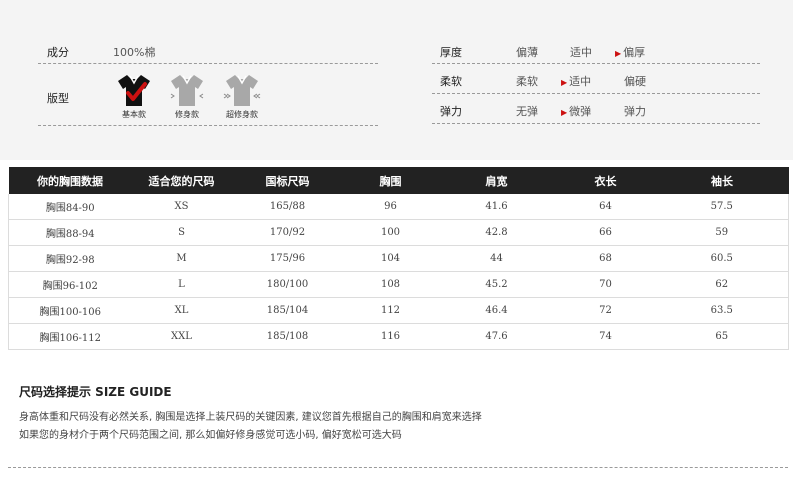  Describe the element at coordinates (287, 232) in the screenshot. I see `table-cell: 170/92` at that location.